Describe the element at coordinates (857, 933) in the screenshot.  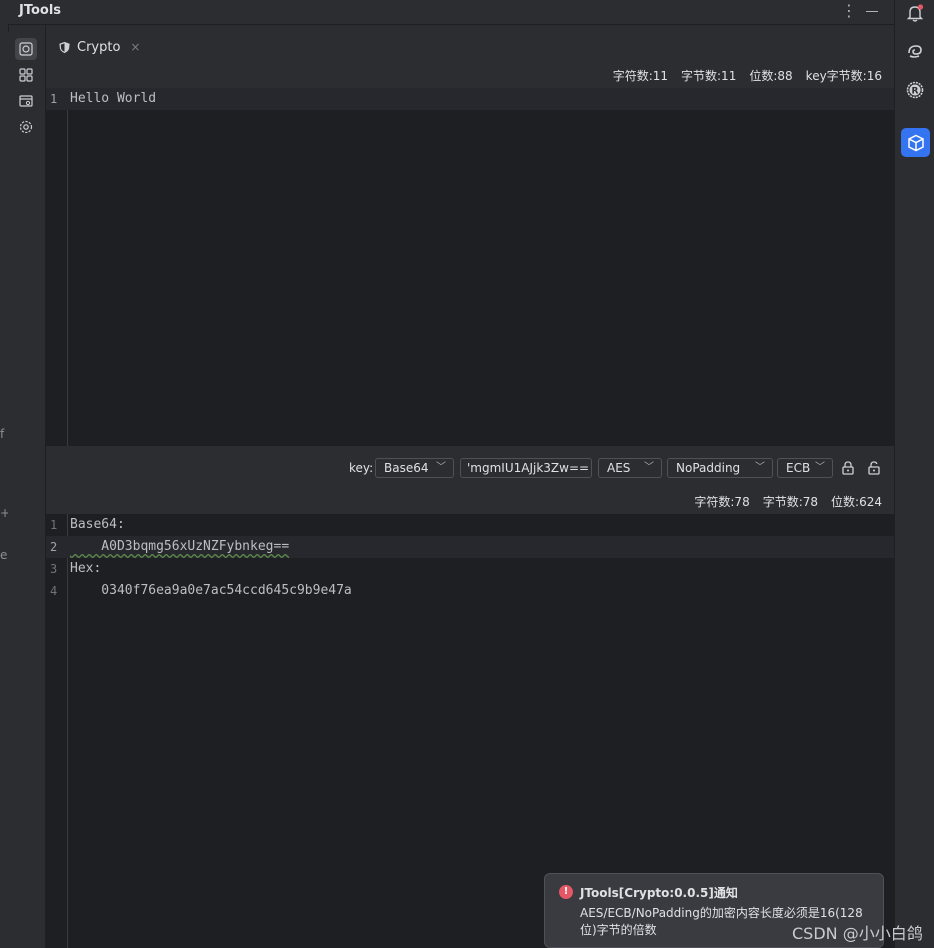
I see `watermark: CSDN @小小白鸽` at that location.